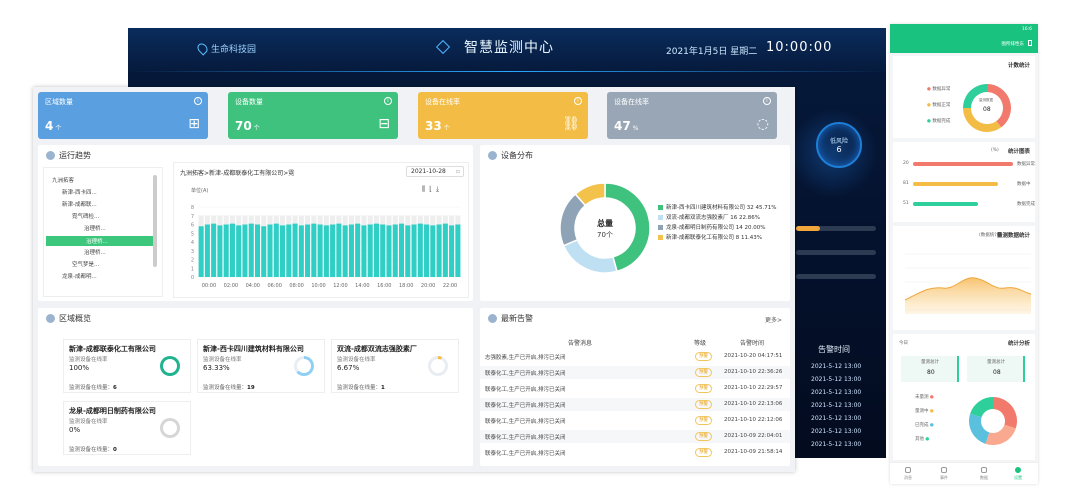  Describe the element at coordinates (984, 474) in the screenshot. I see `nav-data: 数据` at that location.